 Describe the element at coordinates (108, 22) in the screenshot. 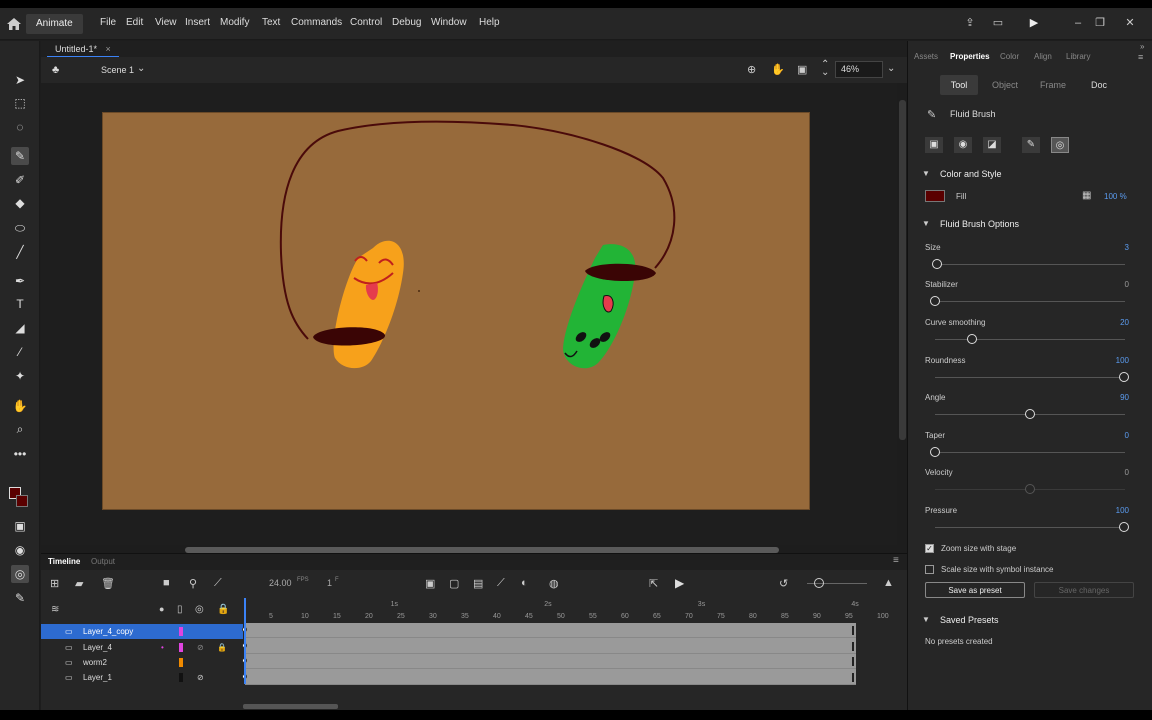

I see `menu-file: File` at that location.